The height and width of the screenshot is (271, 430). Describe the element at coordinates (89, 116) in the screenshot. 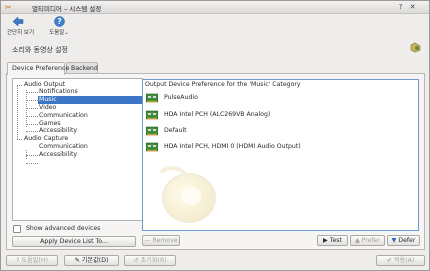

I see `tree-item-communication: Communication` at that location.